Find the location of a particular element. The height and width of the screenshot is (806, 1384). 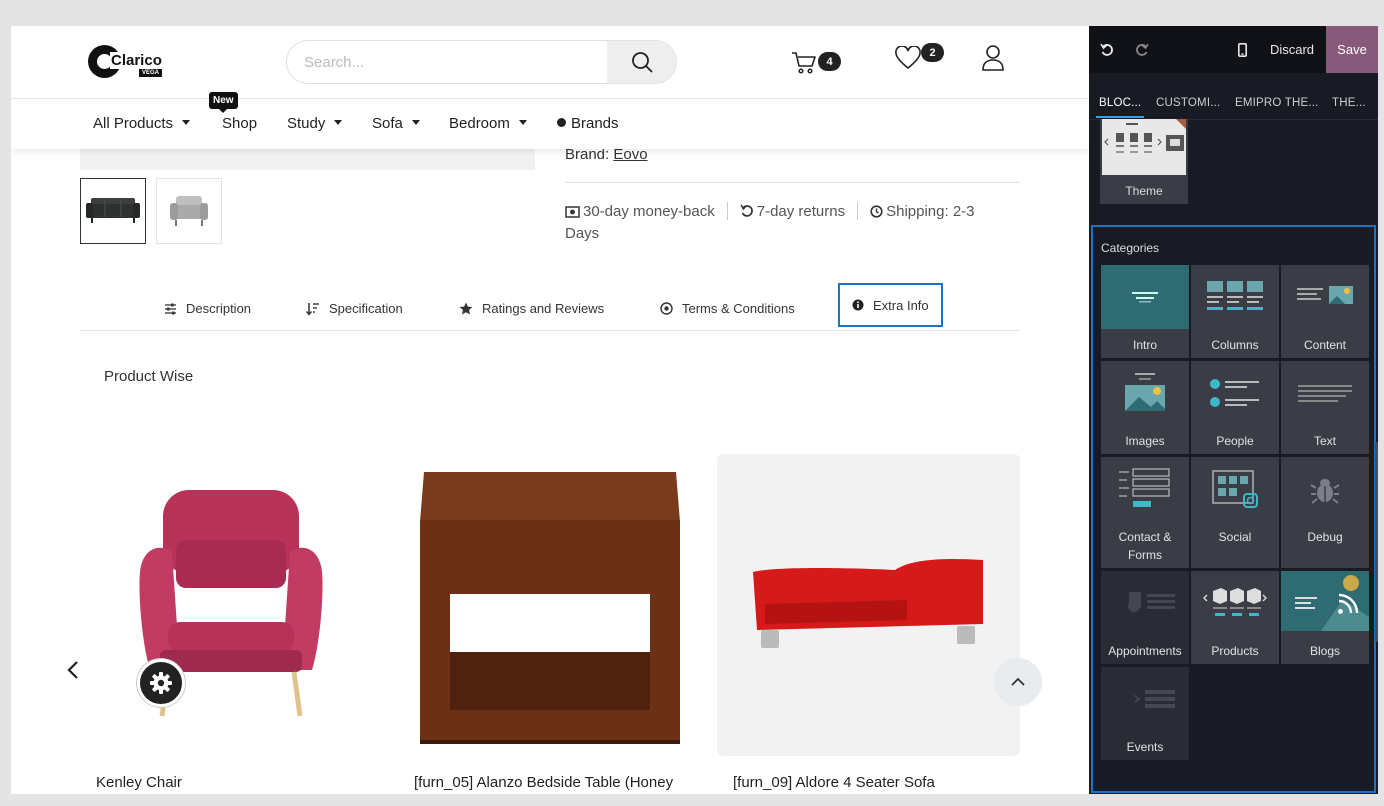

save-button: Save is located at coordinates (1352, 49).